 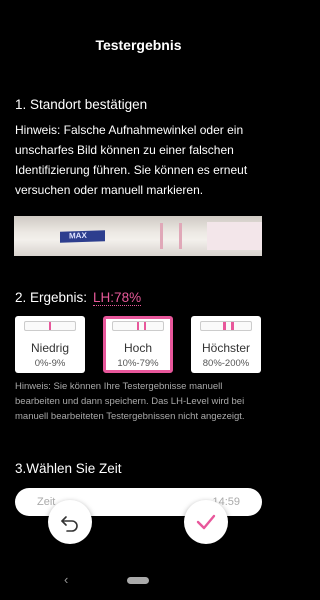 What do you see at coordinates (117, 298) in the screenshot?
I see `lh-value: LH:78%` at bounding box center [117, 298].